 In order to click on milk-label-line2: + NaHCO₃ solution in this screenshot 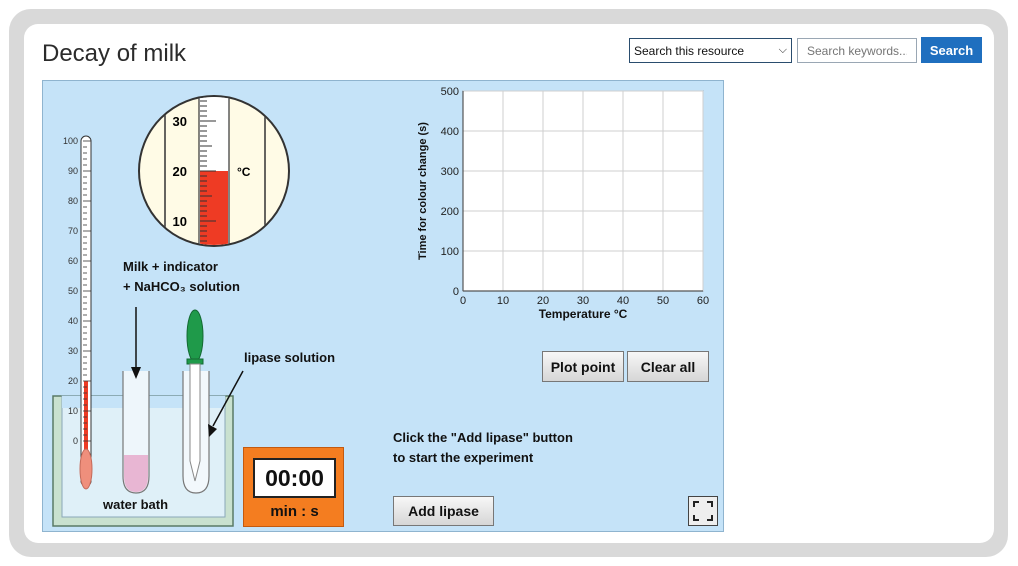, I will do `click(181, 286)`.